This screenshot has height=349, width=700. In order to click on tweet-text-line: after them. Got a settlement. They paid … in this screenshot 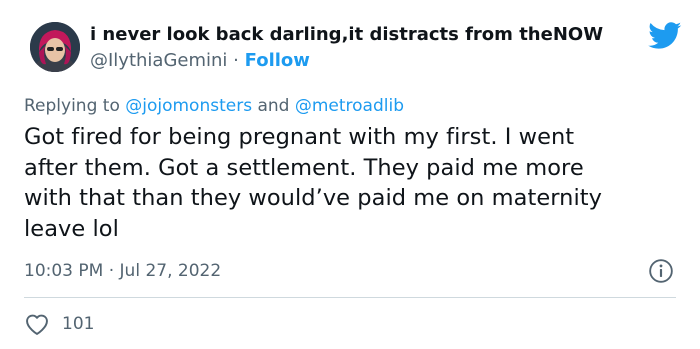, I will do `click(304, 167)`.